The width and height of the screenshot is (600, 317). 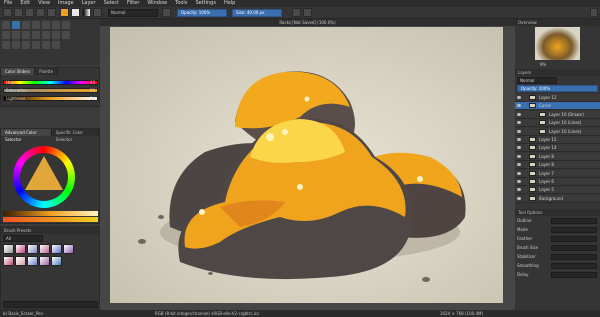 I want to click on line-tool-icon, so click(x=26, y=25).